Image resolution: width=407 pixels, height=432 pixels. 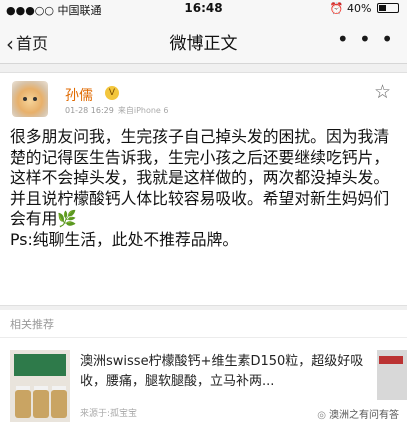 What do you see at coordinates (32, 324) in the screenshot?
I see `related-title: 相关推荐` at bounding box center [32, 324].